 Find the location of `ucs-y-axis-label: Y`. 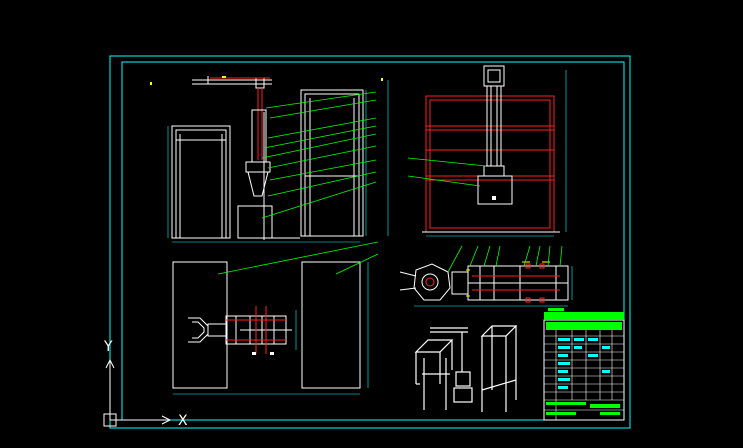

ucs-y-axis-label: Y is located at coordinates (108, 347).